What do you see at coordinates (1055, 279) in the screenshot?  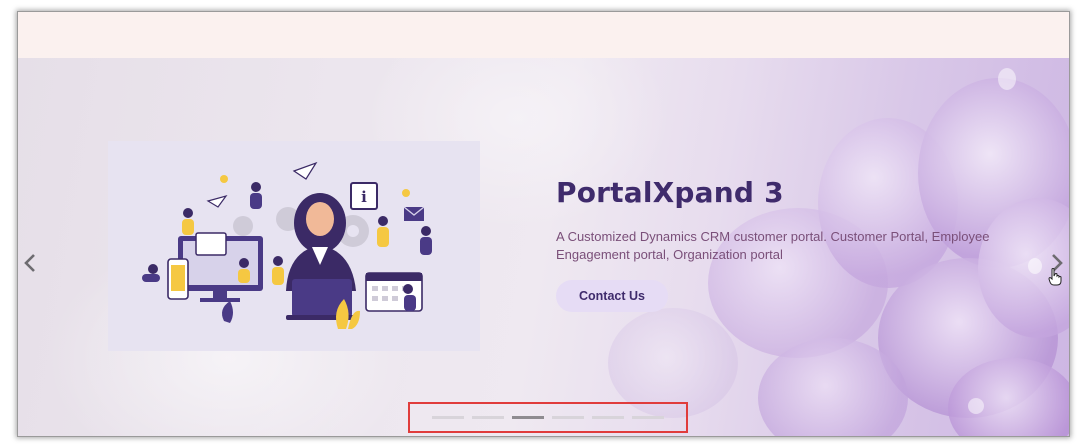 I see `hand-pointer-icon` at bounding box center [1055, 279].